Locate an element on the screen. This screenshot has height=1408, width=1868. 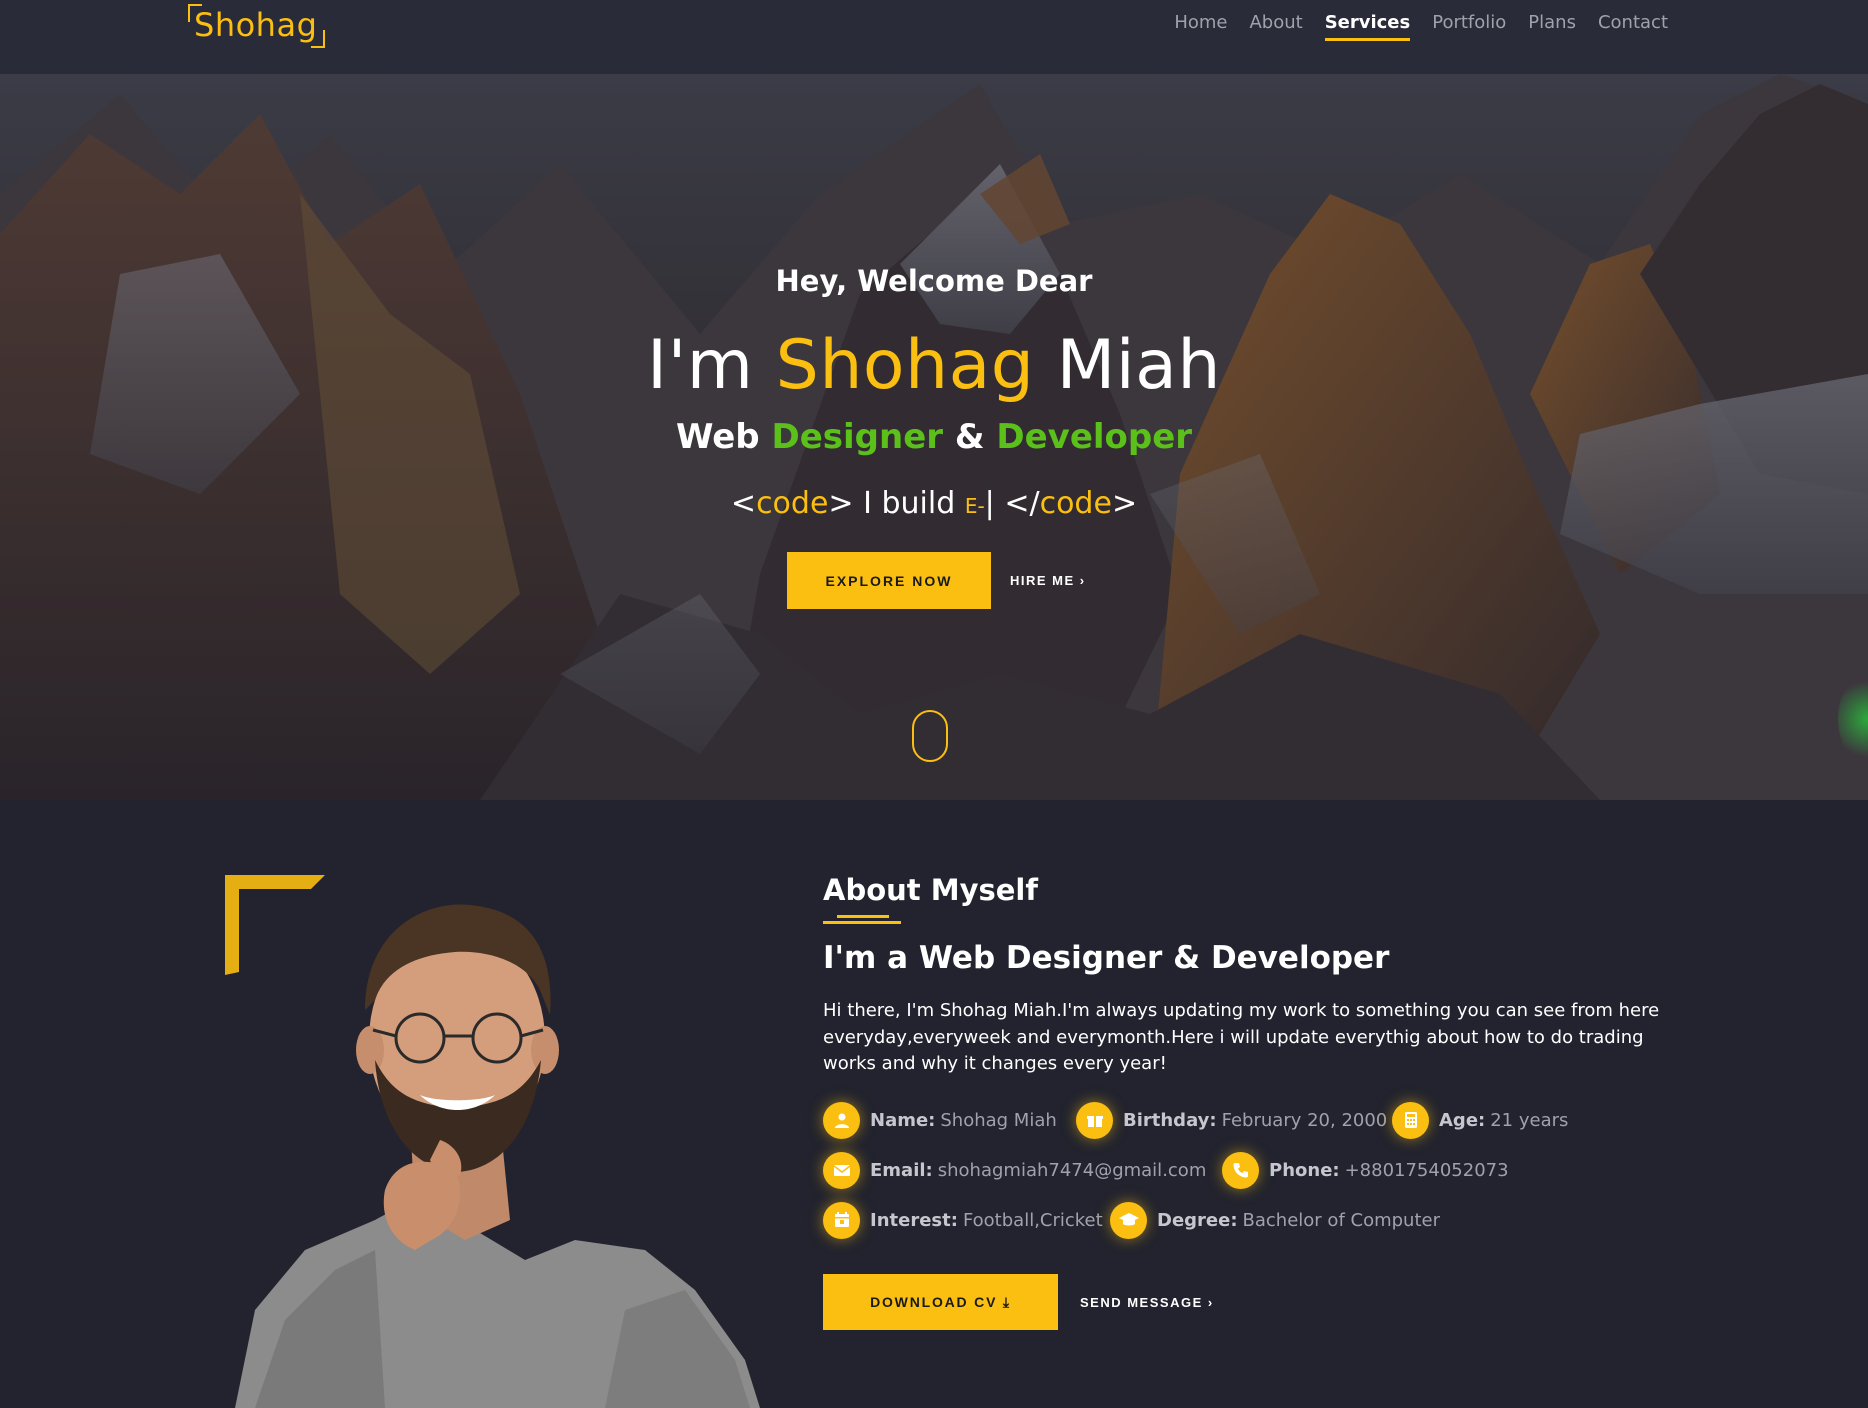
info-name-value: Shohag Miah is located at coordinates (998, 1120).